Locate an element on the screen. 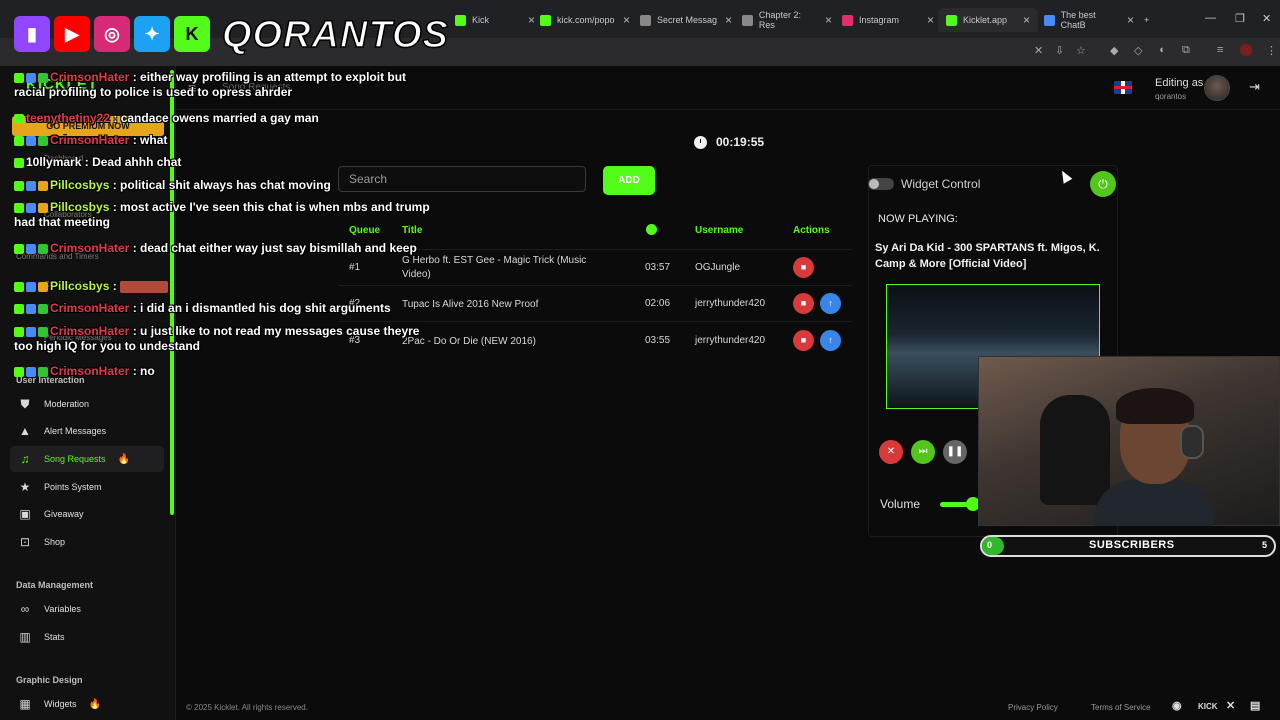 This screenshot has width=1280, height=720. close-window-icon: ✕ is located at coordinates (1266, 18).